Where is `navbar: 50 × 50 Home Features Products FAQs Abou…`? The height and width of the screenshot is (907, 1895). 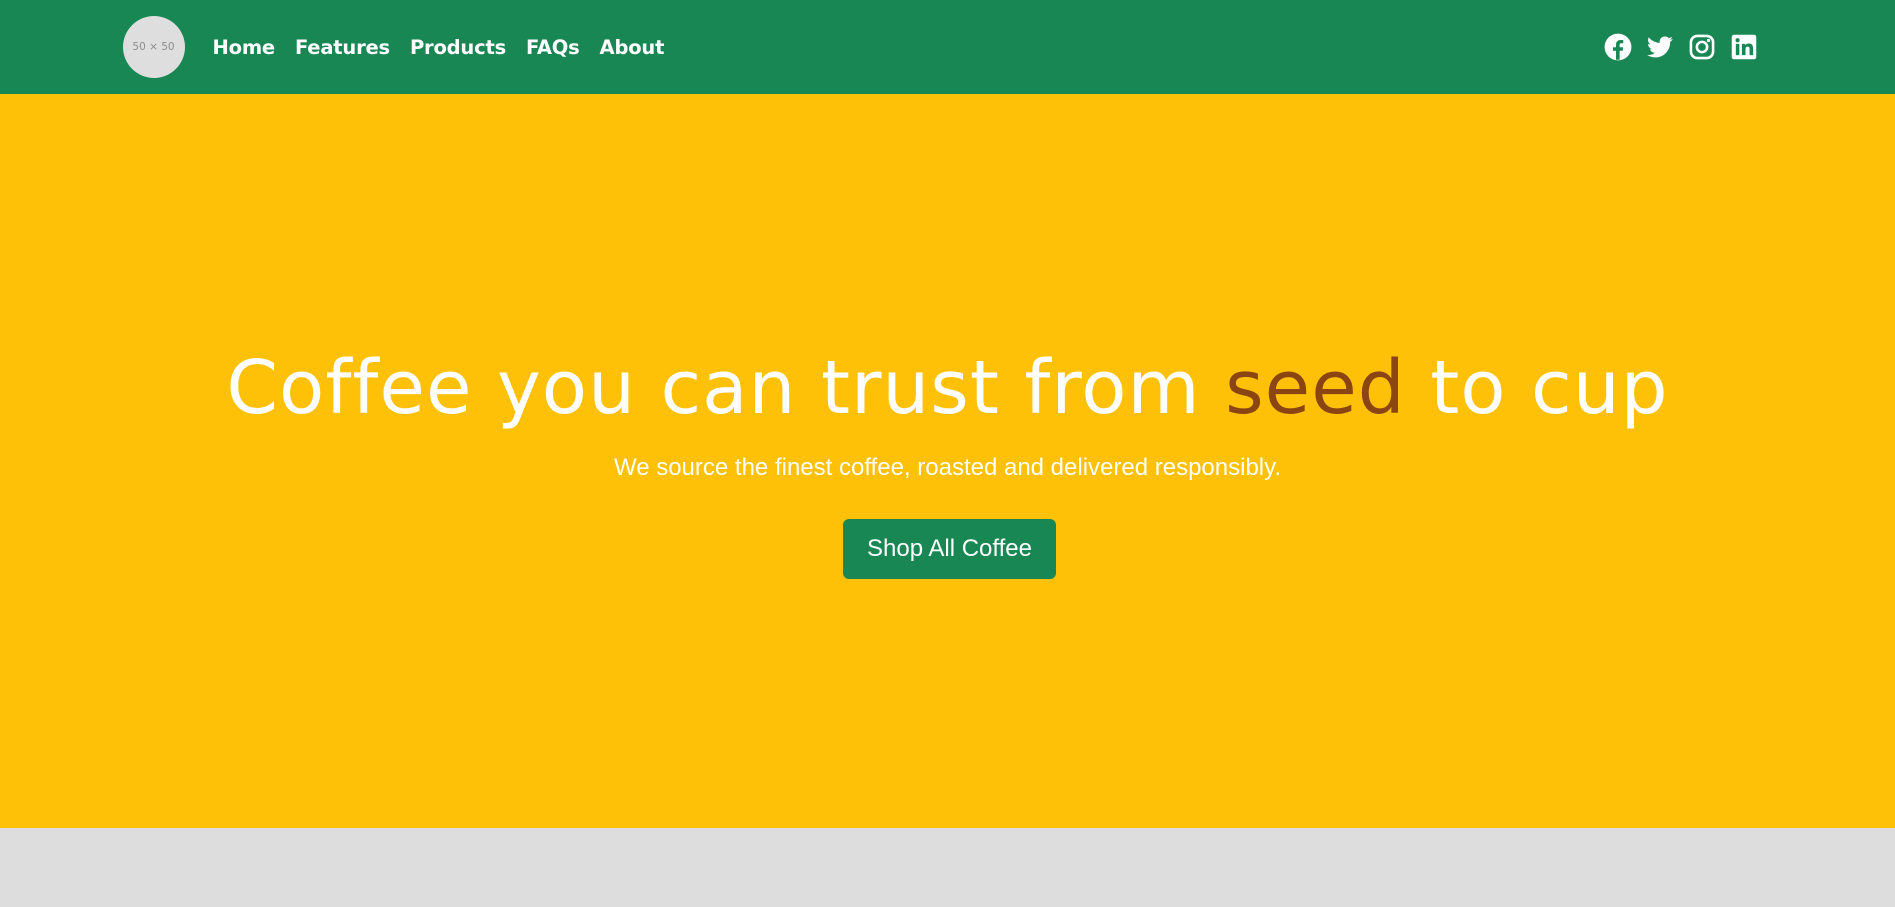 navbar: 50 × 50 Home Features Products FAQs Abou… is located at coordinates (947, 47).